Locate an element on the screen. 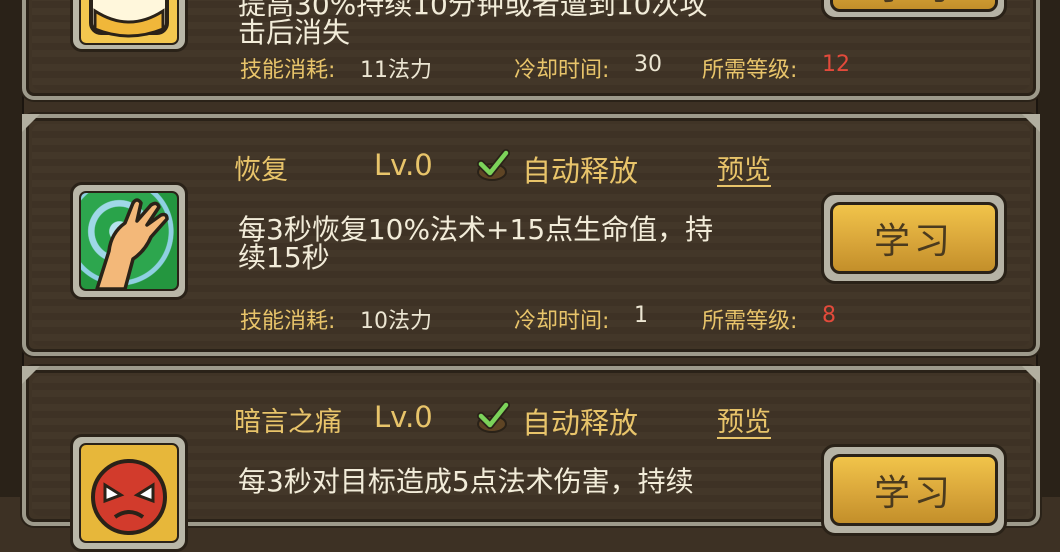 The image size is (1060, 552). skill-description-line1: 每3秒对目标造成5点法术伤害，持续 is located at coordinates (466, 481).